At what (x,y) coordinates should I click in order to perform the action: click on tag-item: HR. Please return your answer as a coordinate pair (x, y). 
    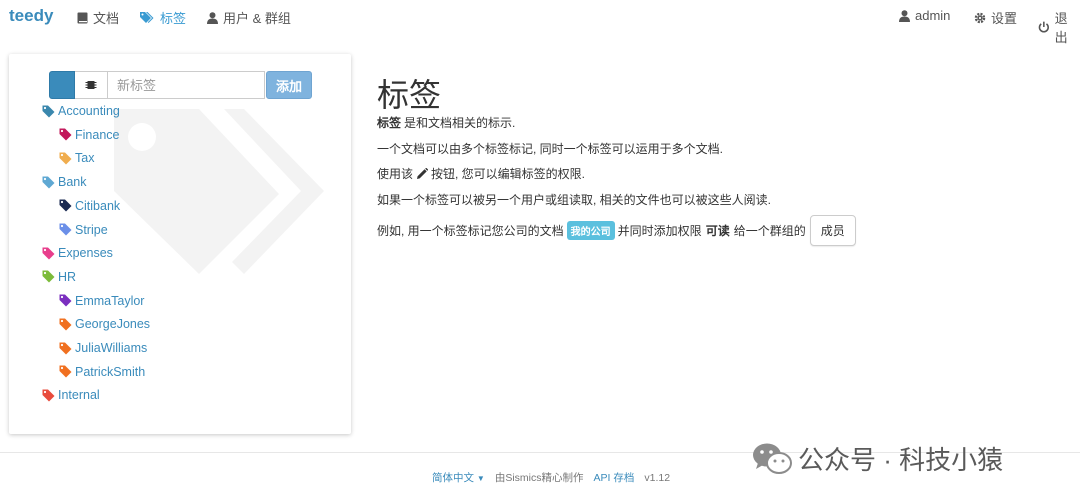
    Looking at the image, I should click on (59, 277).